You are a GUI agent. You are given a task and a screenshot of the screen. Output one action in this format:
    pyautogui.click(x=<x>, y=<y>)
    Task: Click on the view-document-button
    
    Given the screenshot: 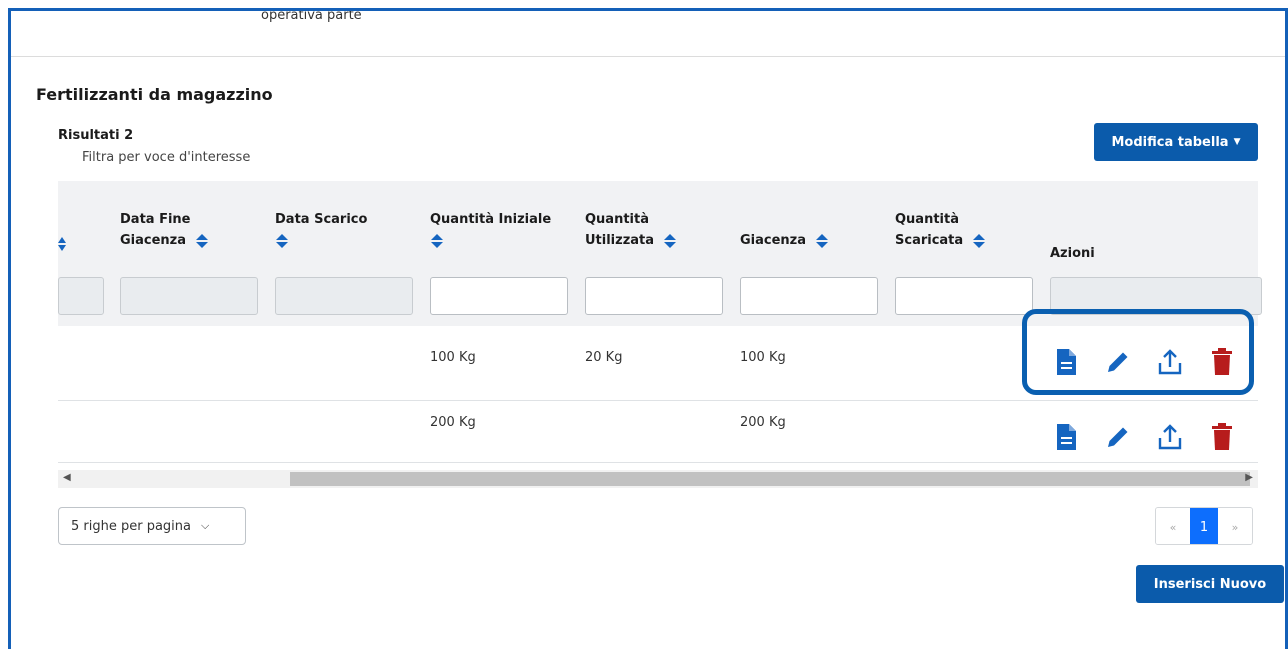 What is the action you would take?
    pyautogui.click(x=1066, y=437)
    